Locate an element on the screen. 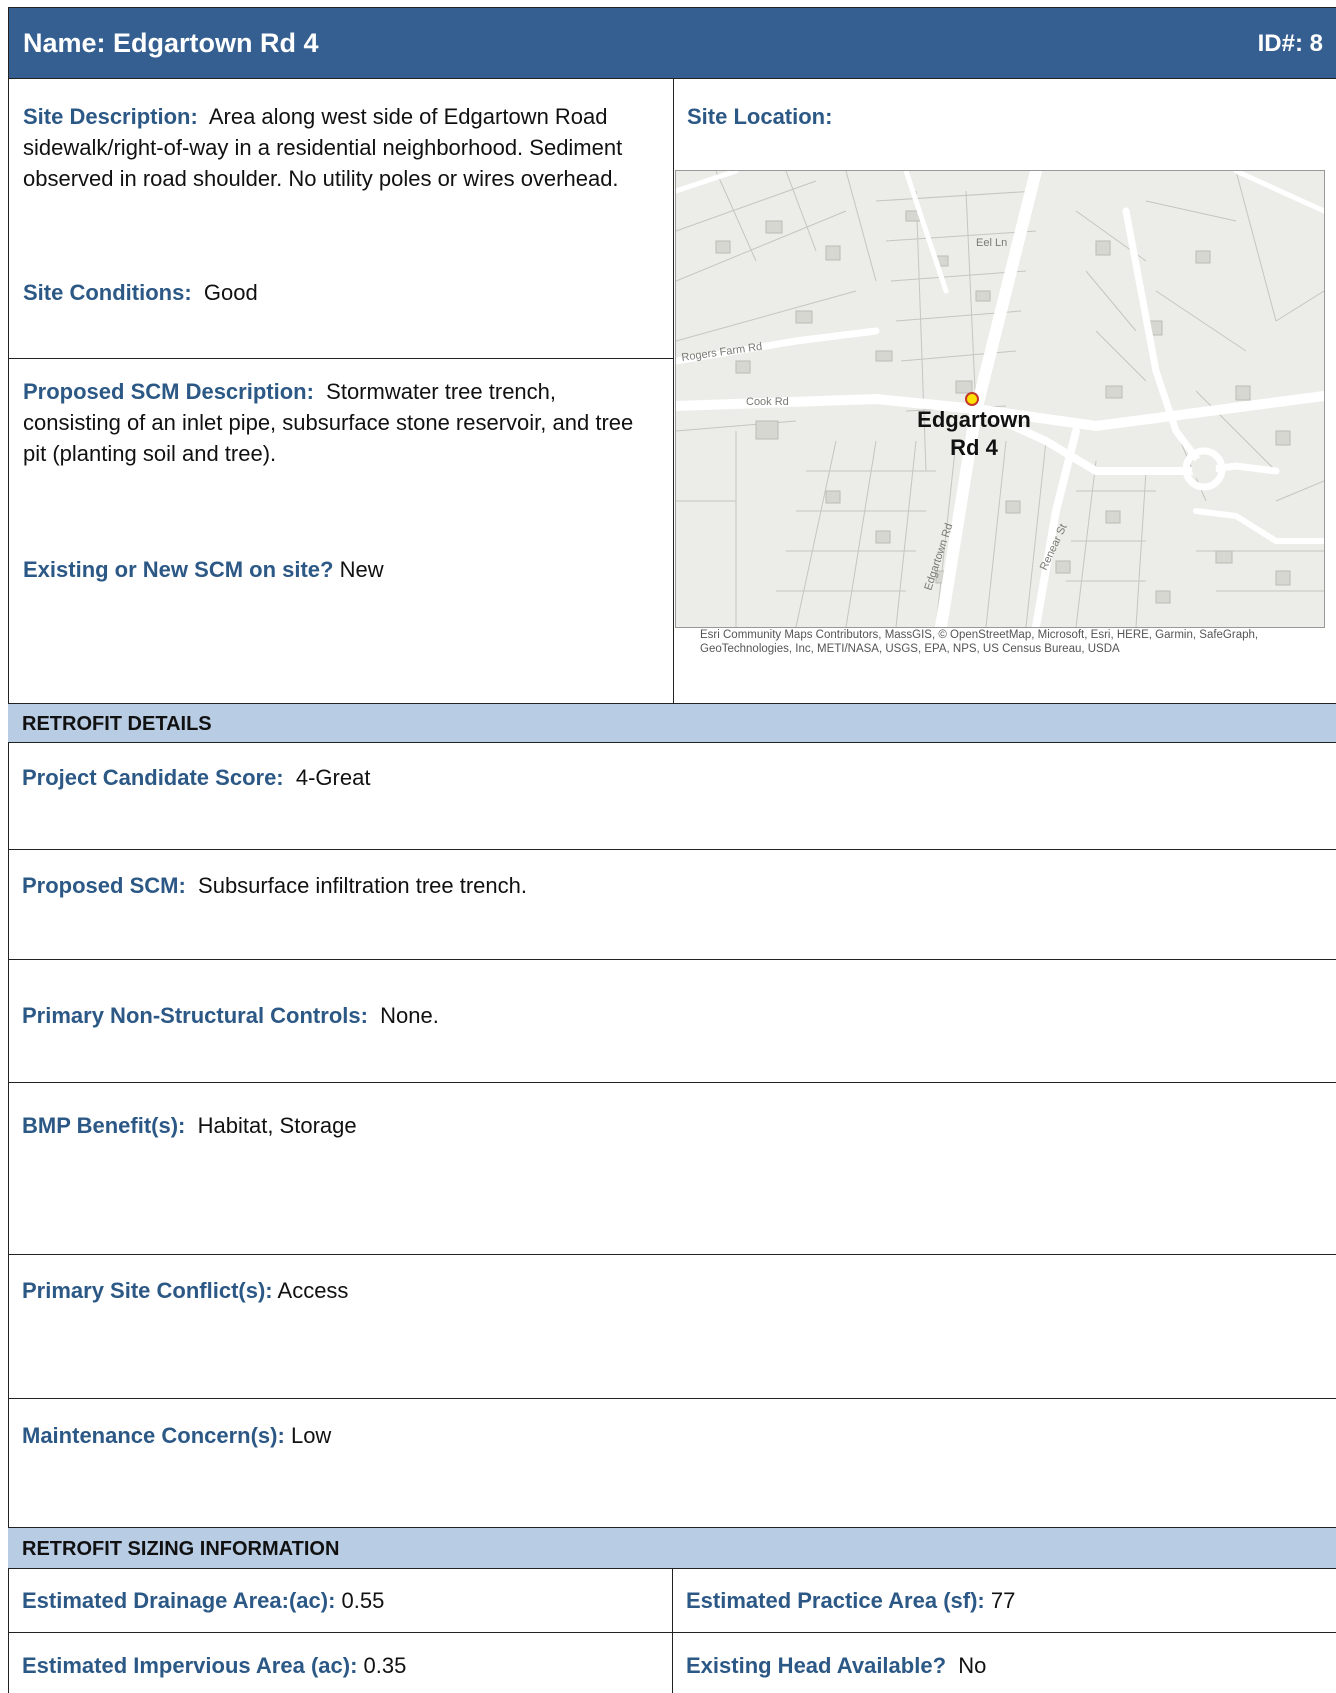 The image size is (1336, 1693). site-conditions: Site Conditions: Good is located at coordinates (341, 292).